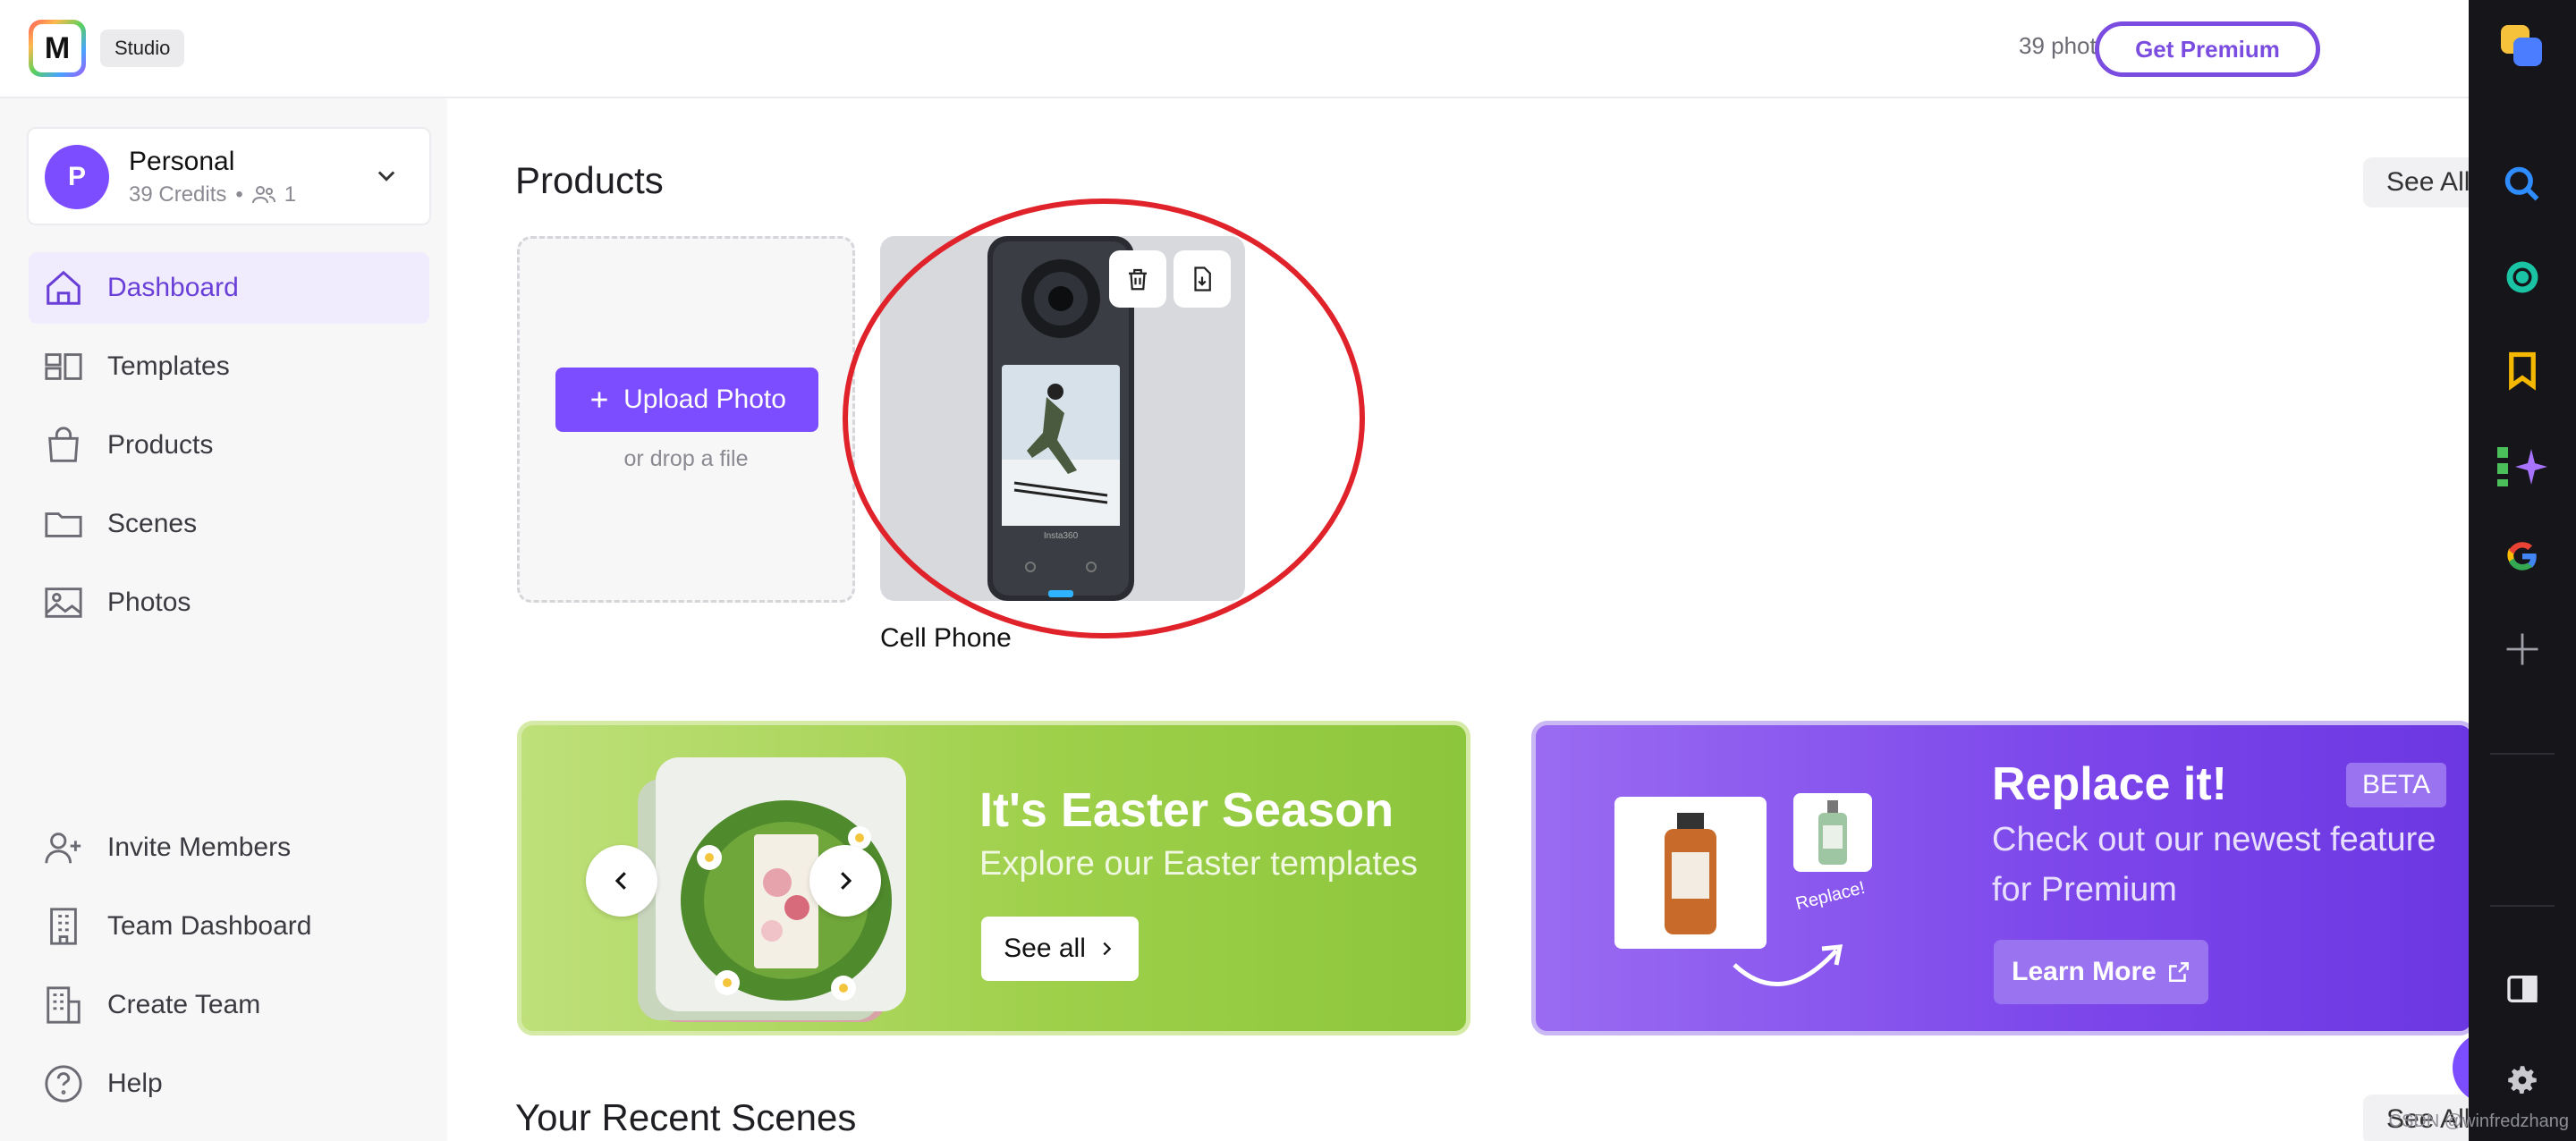  I want to click on file-download-icon, so click(1202, 279).